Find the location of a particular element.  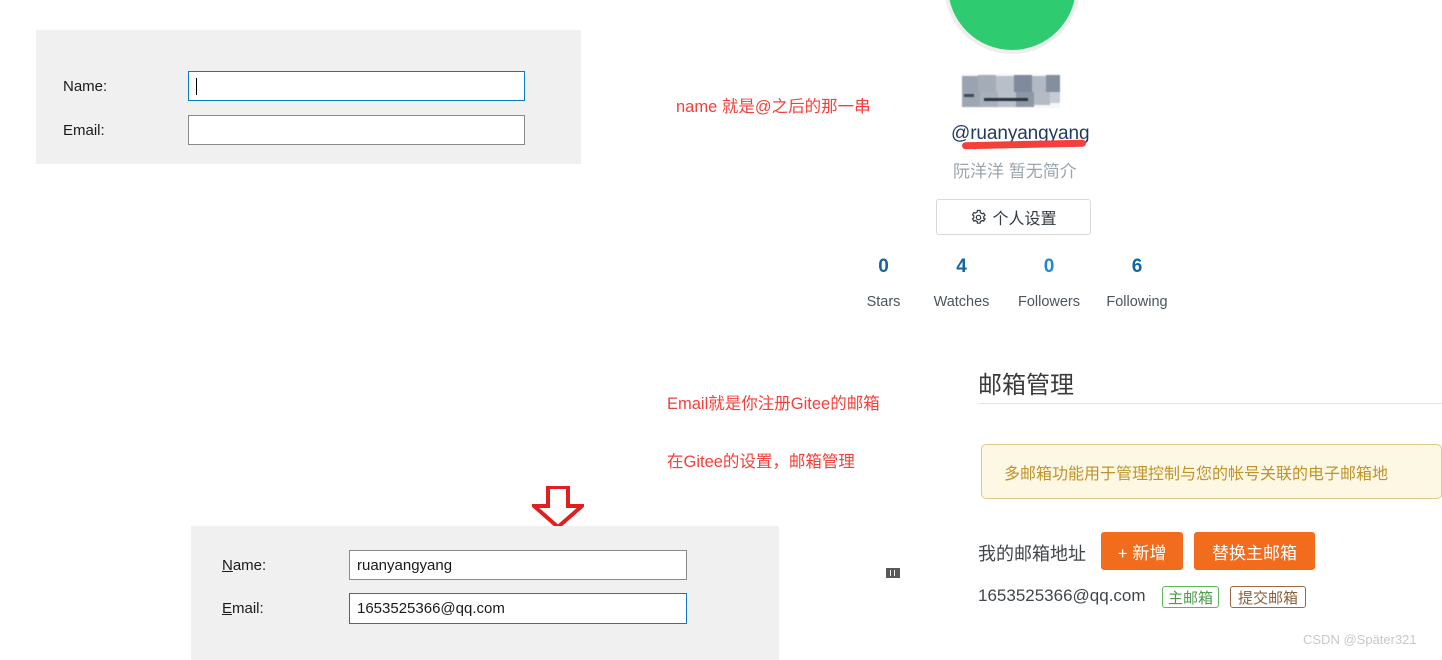

bottom-form-email-rest: mail: is located at coordinates (248, 608).